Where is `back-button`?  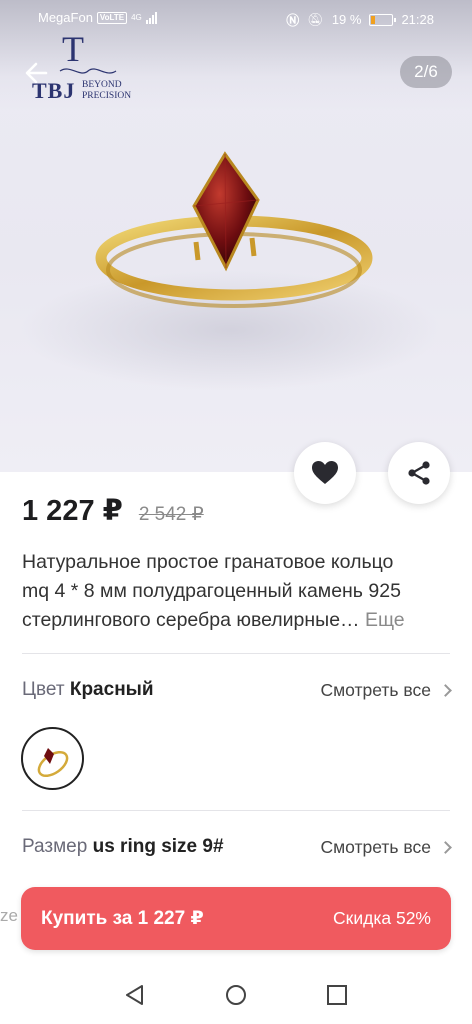 back-button is located at coordinates (37, 73).